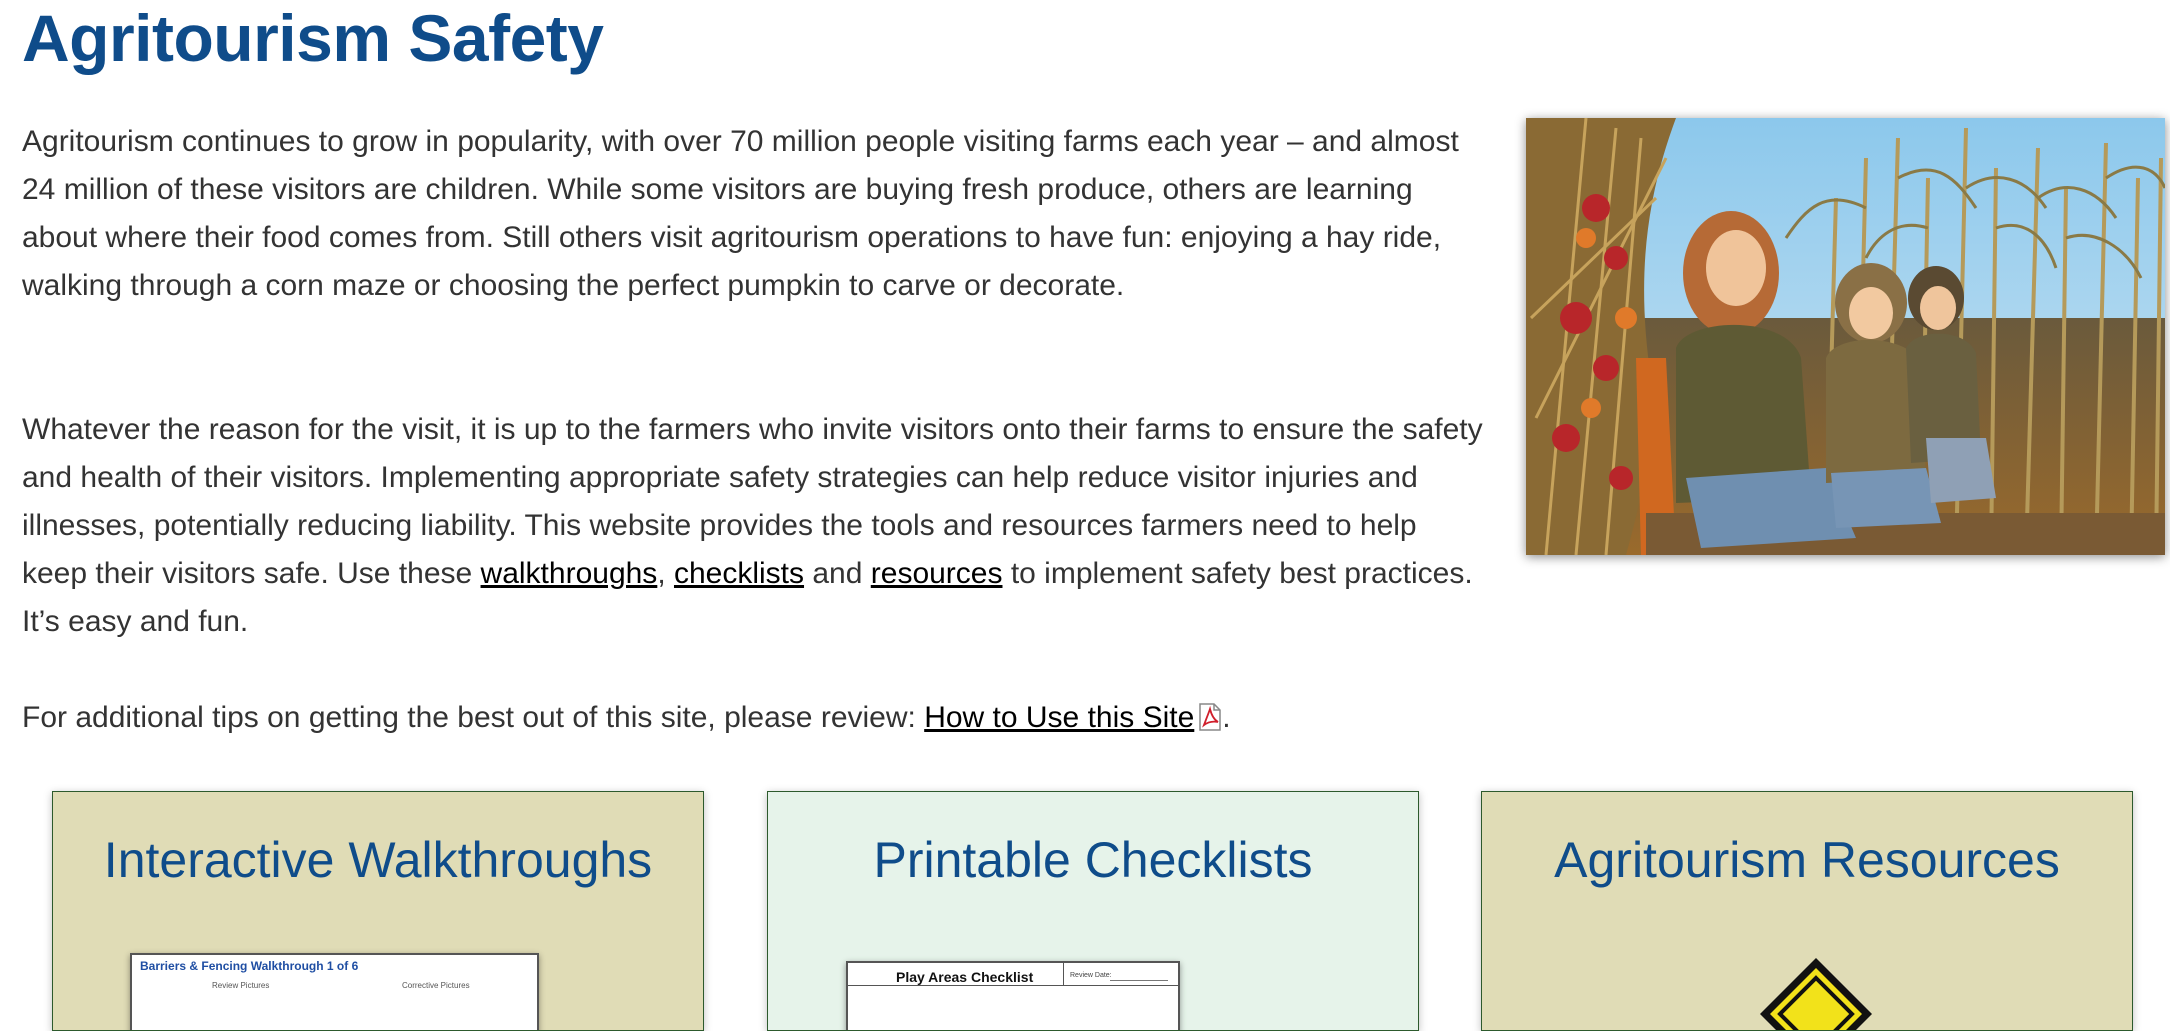 The height and width of the screenshot is (1031, 2170). What do you see at coordinates (378, 860) in the screenshot?
I see `walkthroughs-card-title: Interactive Walkthroughs` at bounding box center [378, 860].